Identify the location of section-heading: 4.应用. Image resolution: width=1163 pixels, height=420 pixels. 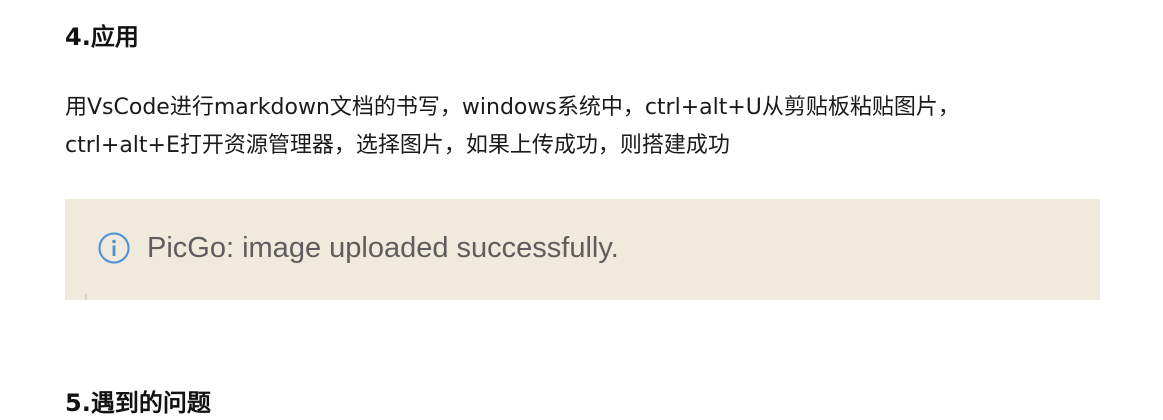
(102, 37).